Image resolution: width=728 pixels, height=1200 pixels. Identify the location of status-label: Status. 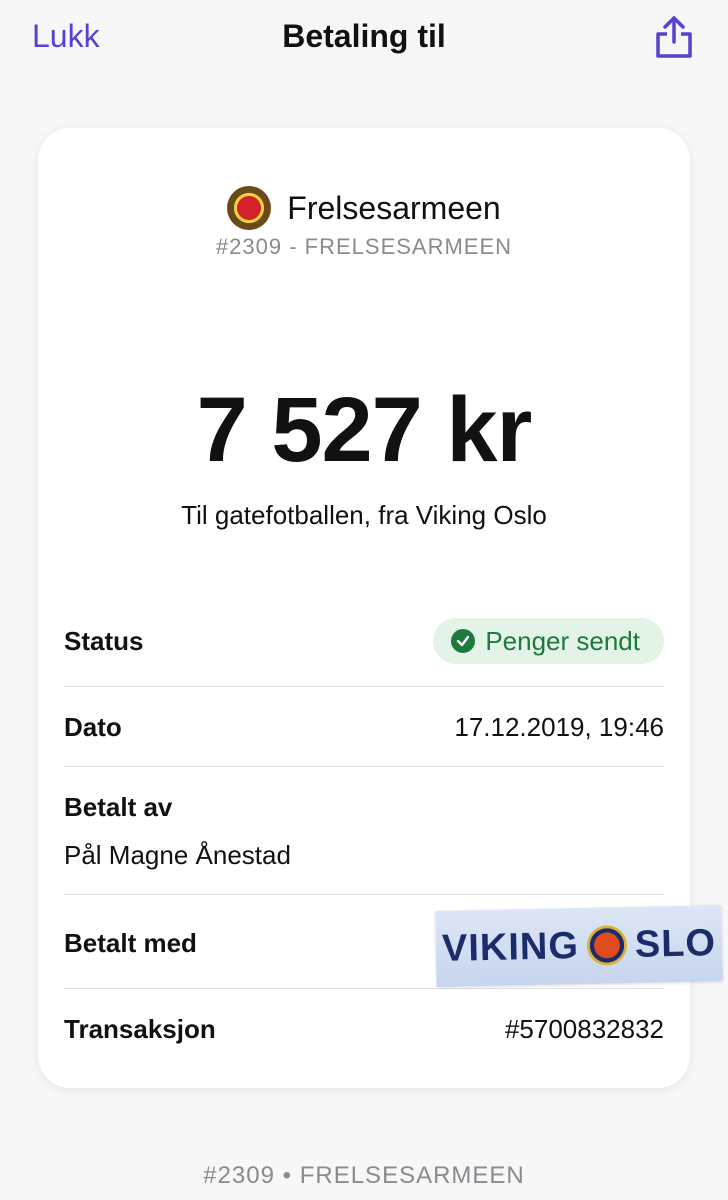
(104, 641).